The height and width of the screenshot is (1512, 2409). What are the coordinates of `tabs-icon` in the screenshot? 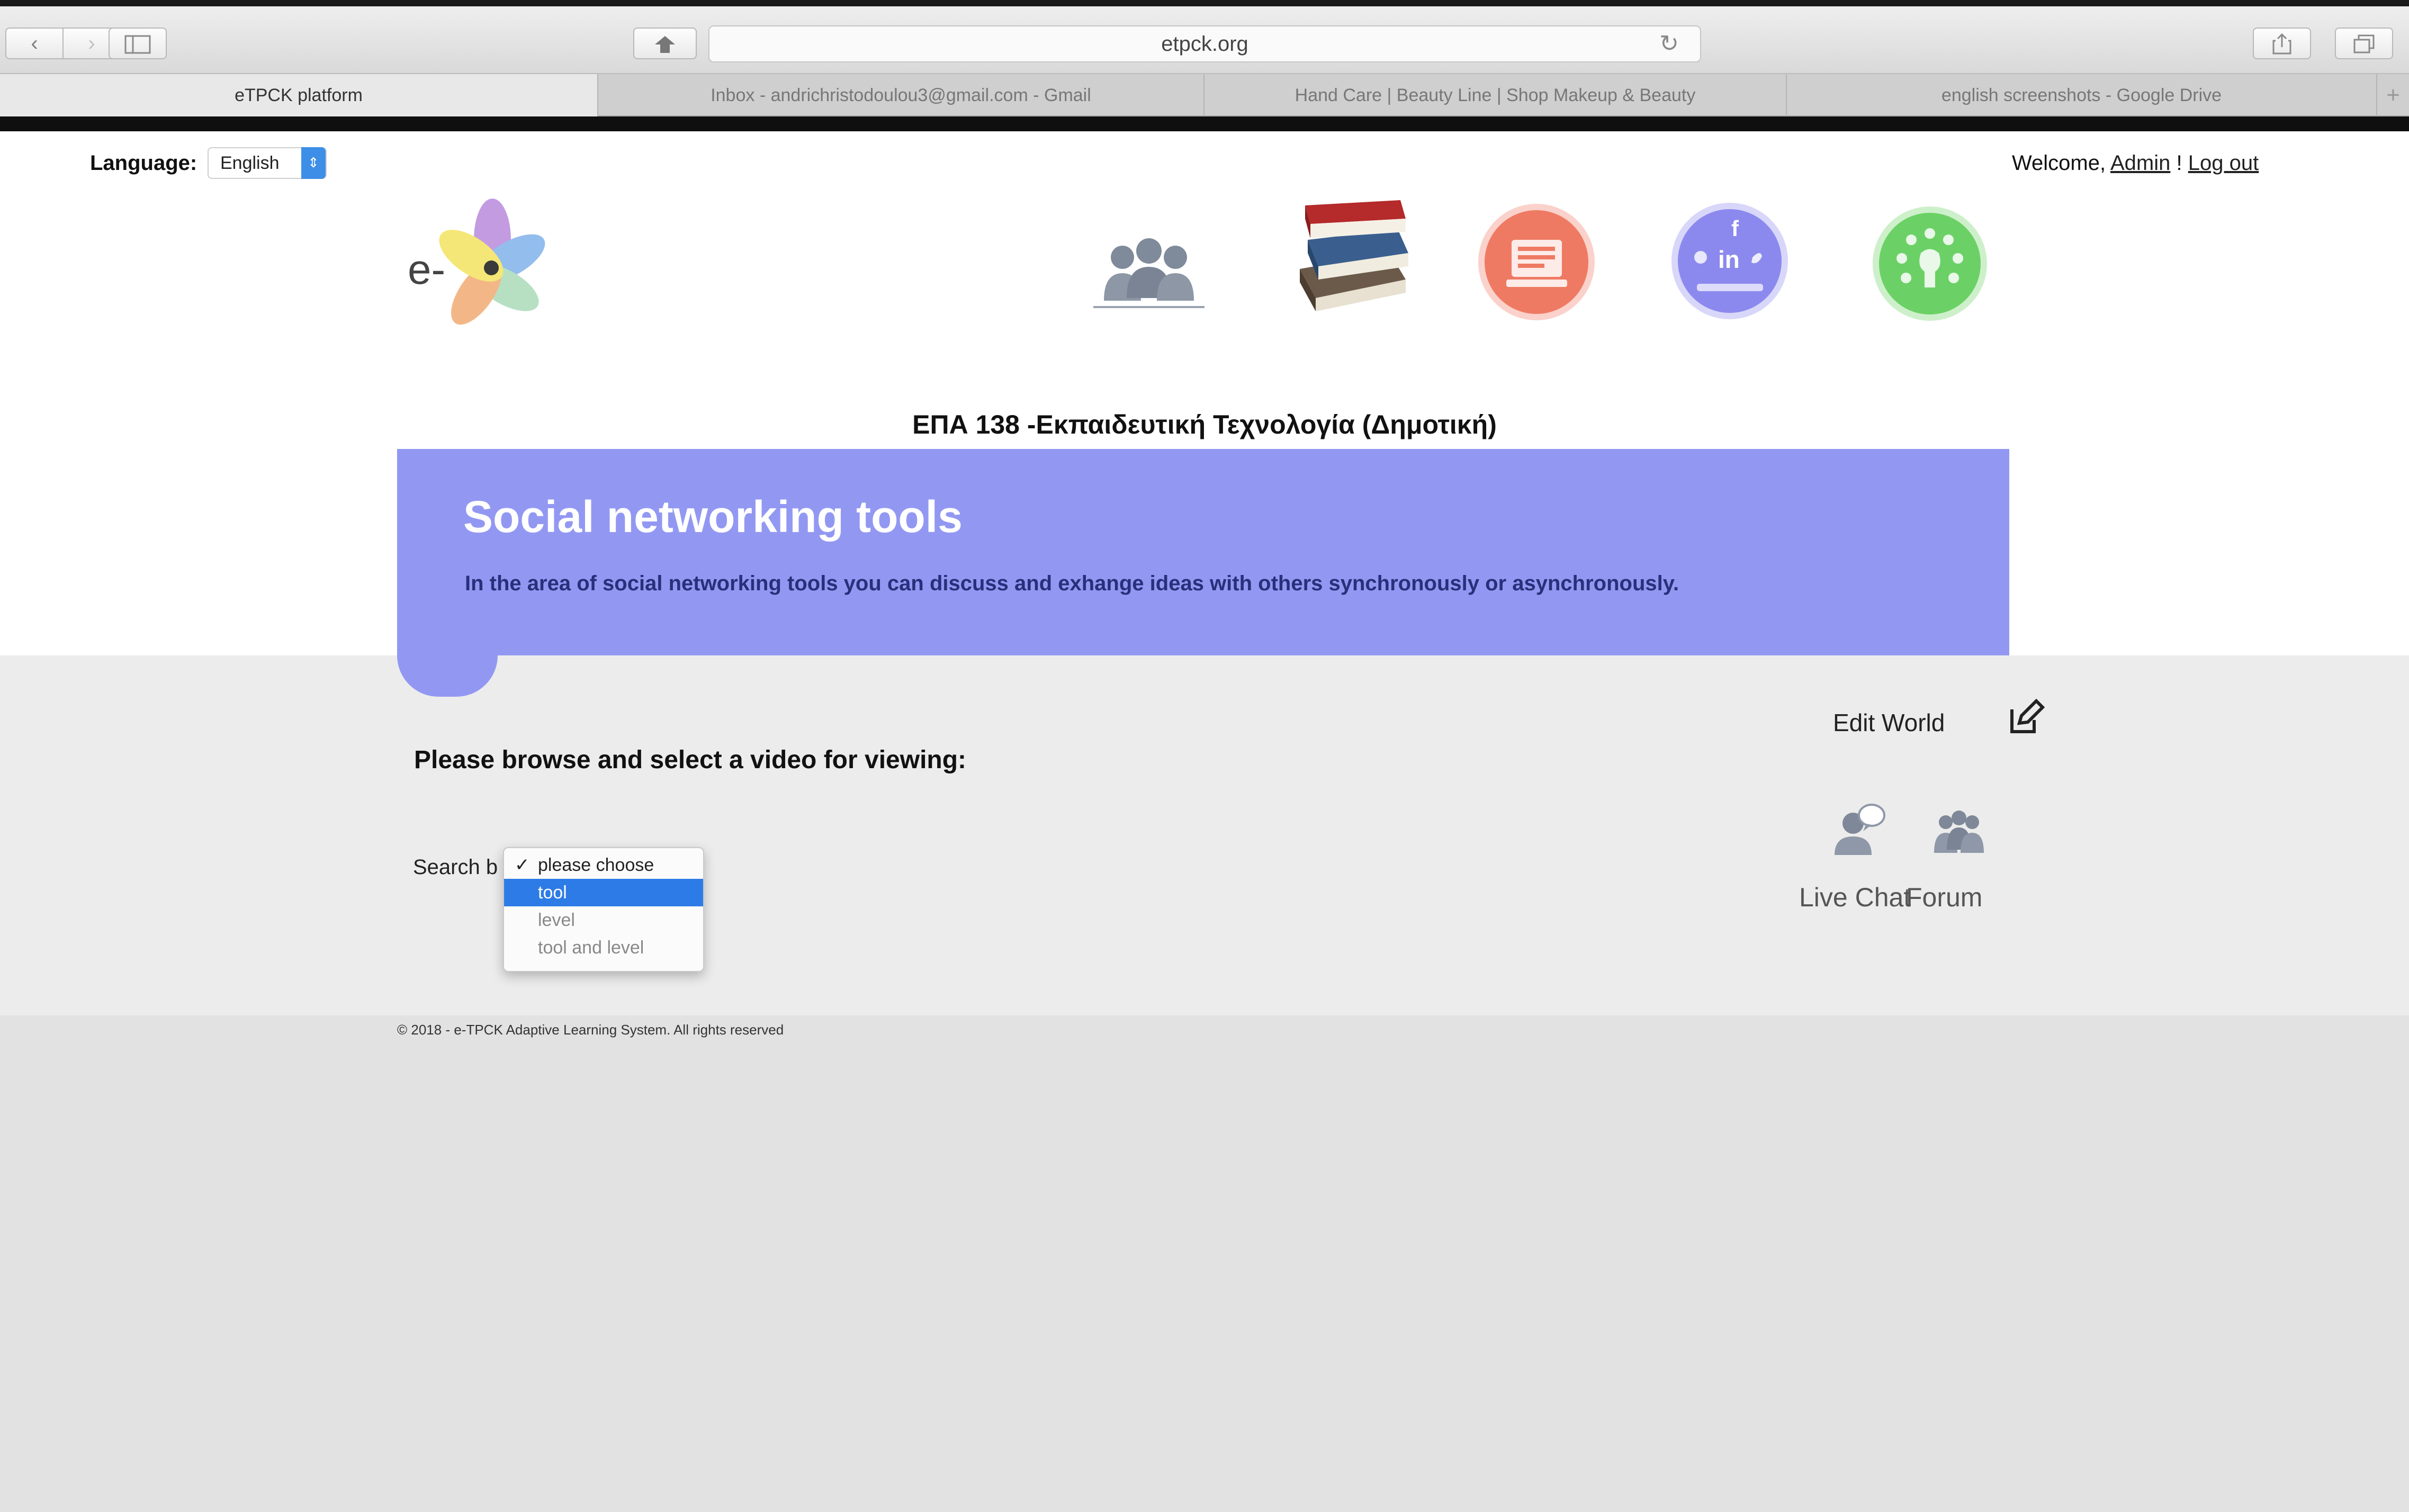 It's located at (2364, 43).